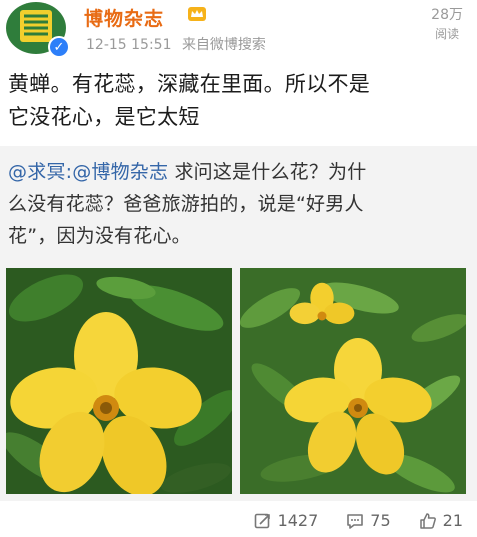  I want to click on like-button: 21, so click(441, 520).